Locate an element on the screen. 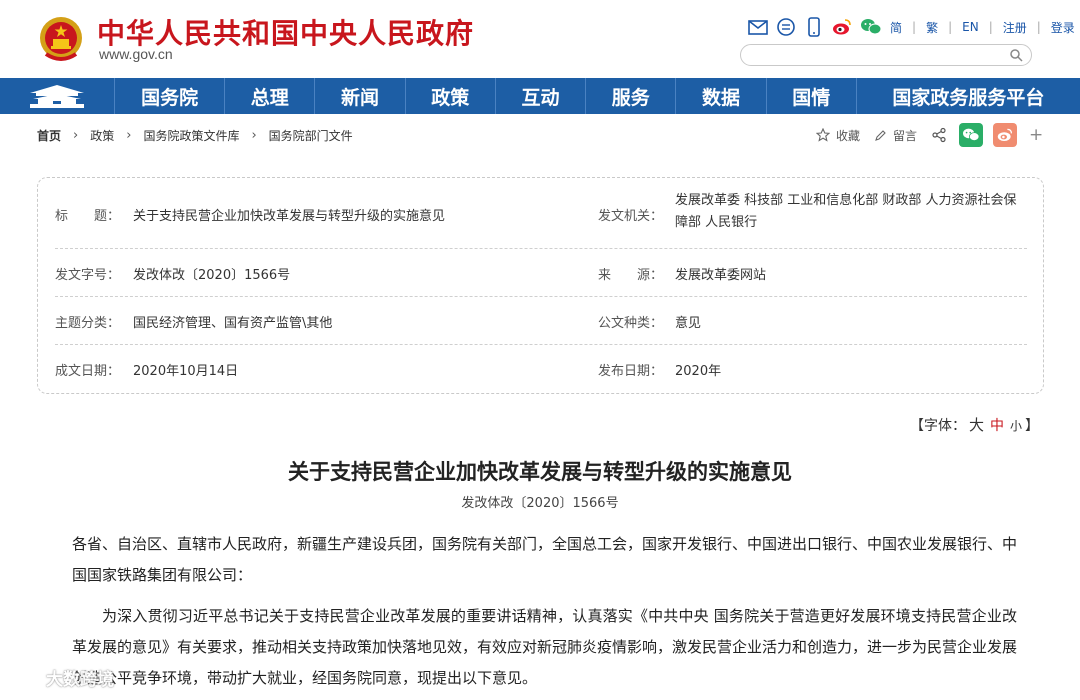 Image resolution: width=1080 pixels, height=700 pixels. star-icon is located at coordinates (823, 135).